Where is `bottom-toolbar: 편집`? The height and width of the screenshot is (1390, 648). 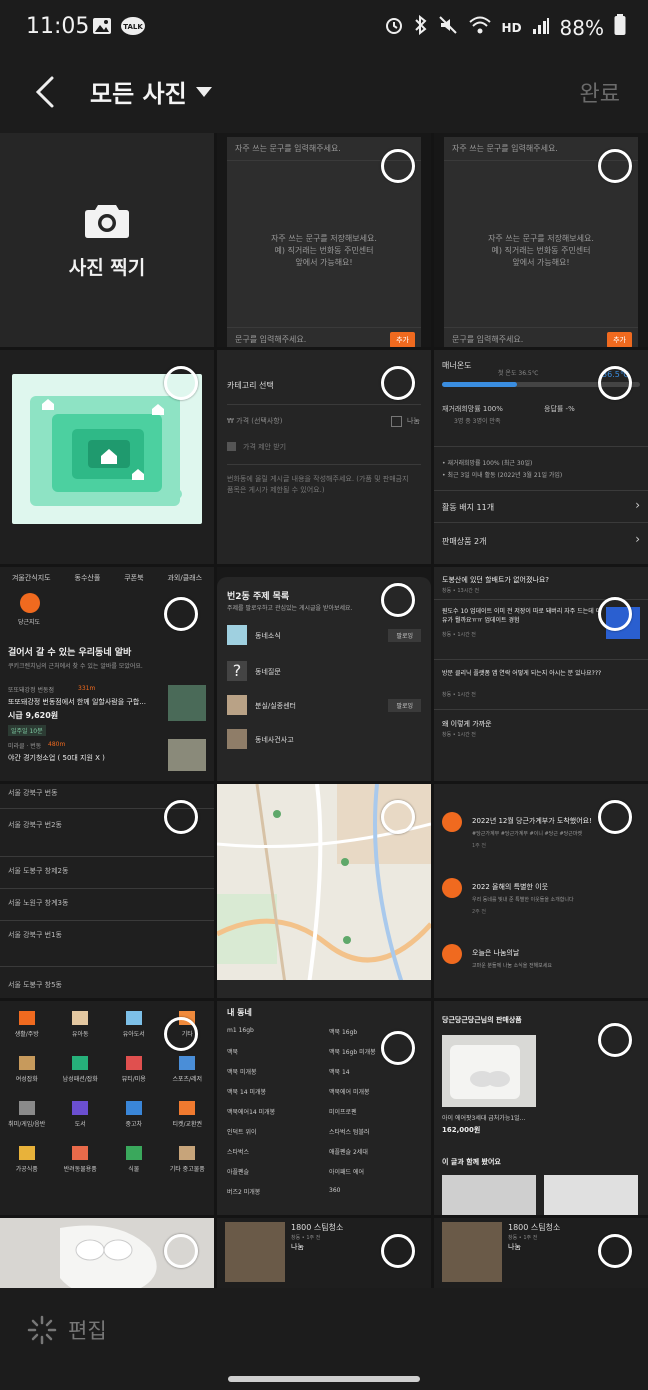
bottom-toolbar: 편집 is located at coordinates (324, 1339).